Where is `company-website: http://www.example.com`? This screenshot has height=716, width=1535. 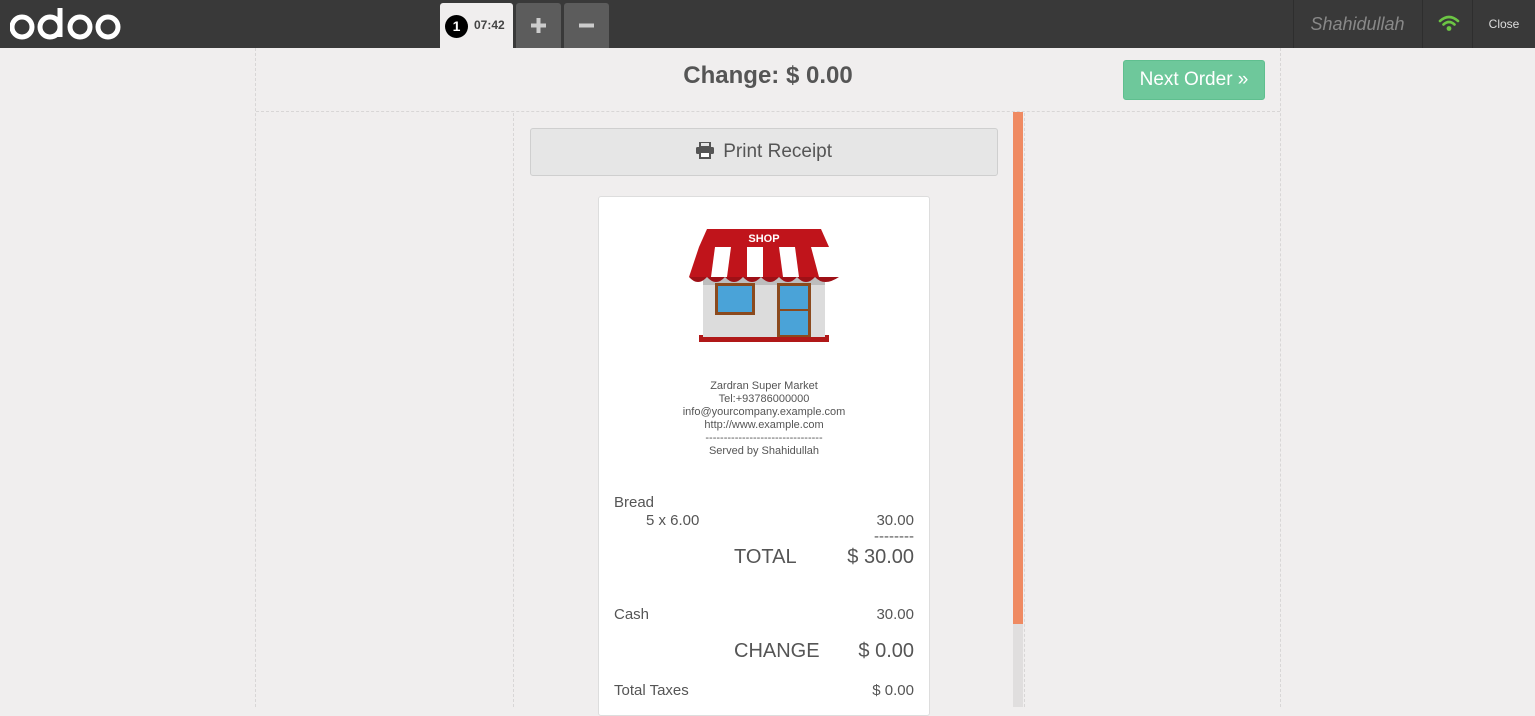
company-website: http://www.example.com is located at coordinates (764, 425).